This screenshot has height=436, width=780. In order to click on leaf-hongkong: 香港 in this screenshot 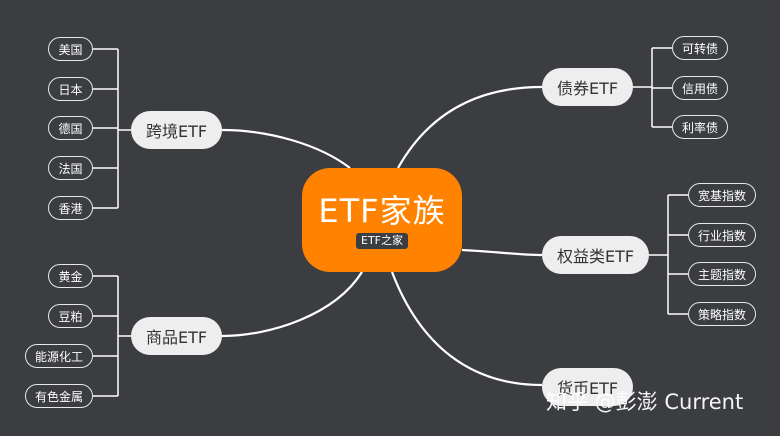, I will do `click(70, 208)`.